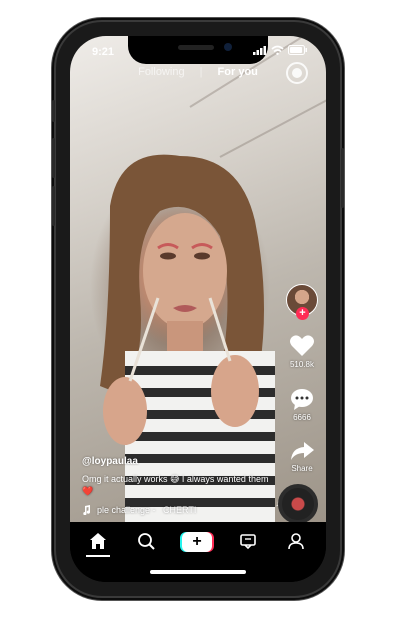  I want to click on sound-disc-icon, so click(298, 504).